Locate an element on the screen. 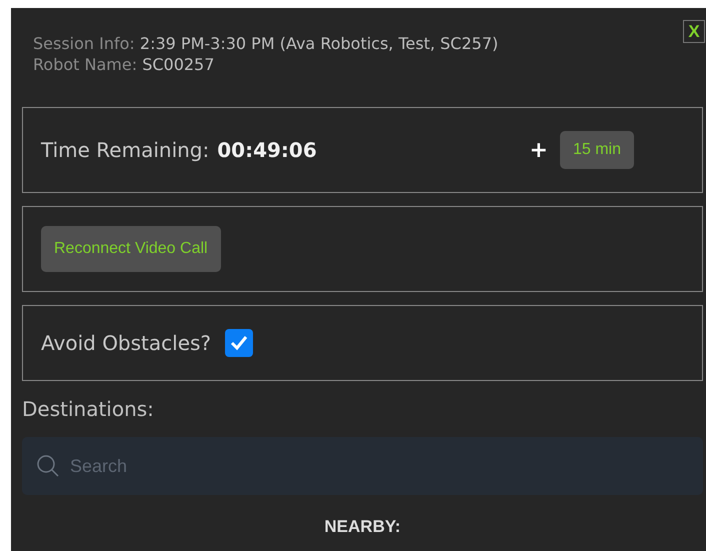 The height and width of the screenshot is (551, 706). close-button: X is located at coordinates (694, 31).